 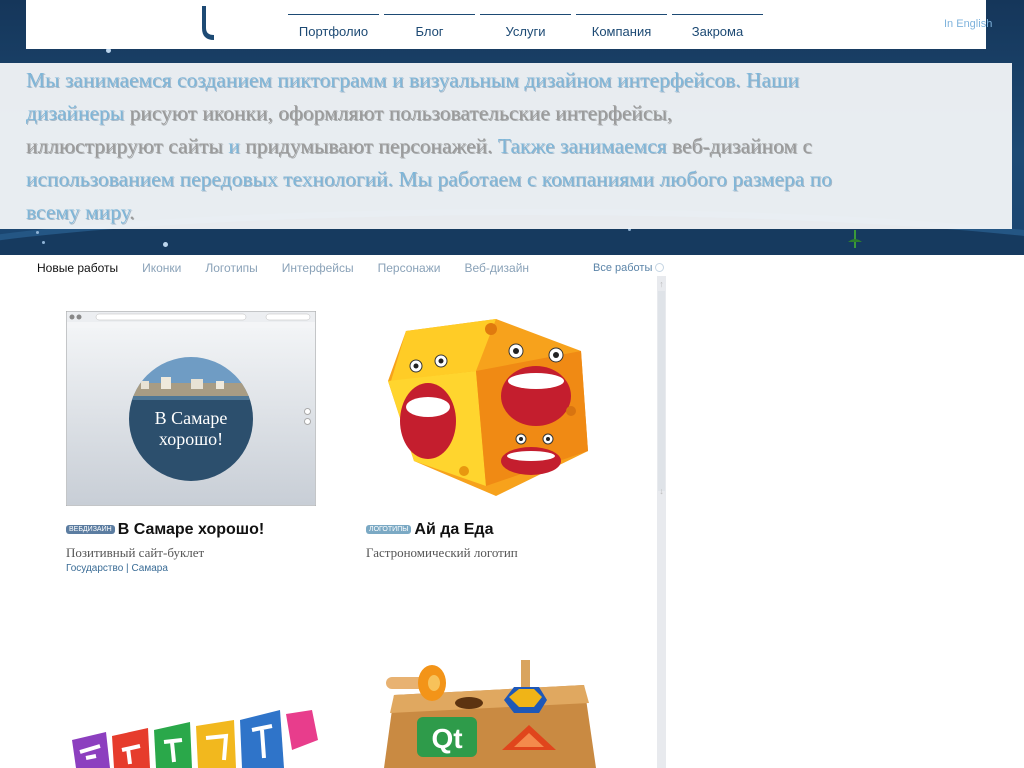 I want to click on nav-portfolio: Портфолио, so click(x=333, y=24).